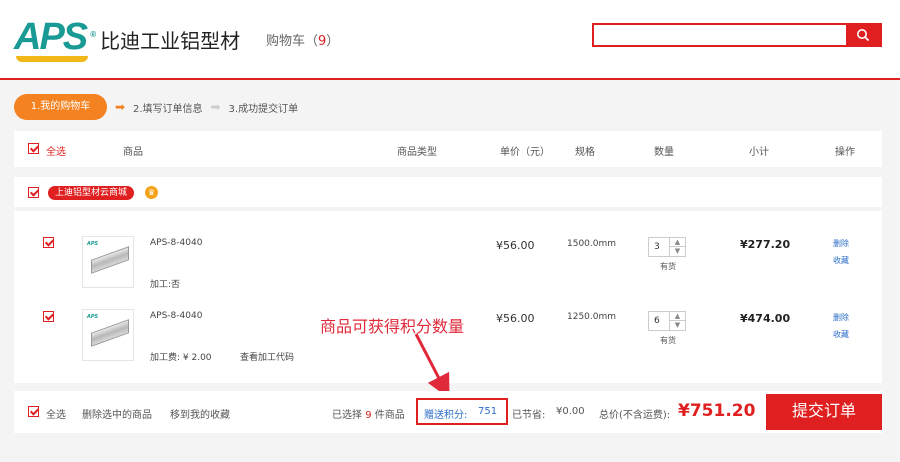 The image size is (900, 462). I want to click on search-input, so click(720, 35).